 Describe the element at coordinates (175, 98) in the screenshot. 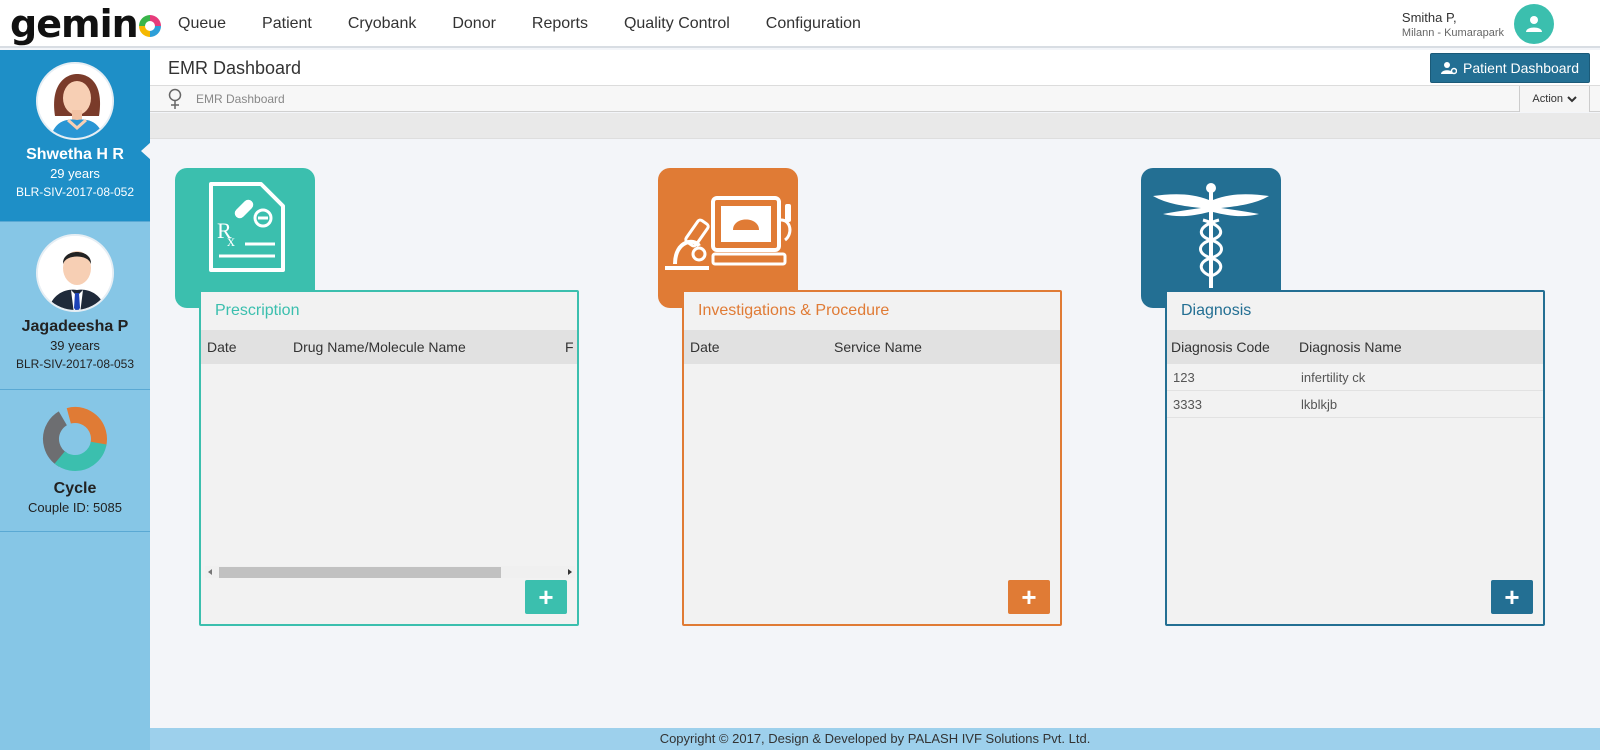

I see `female-symbol-icon` at that location.